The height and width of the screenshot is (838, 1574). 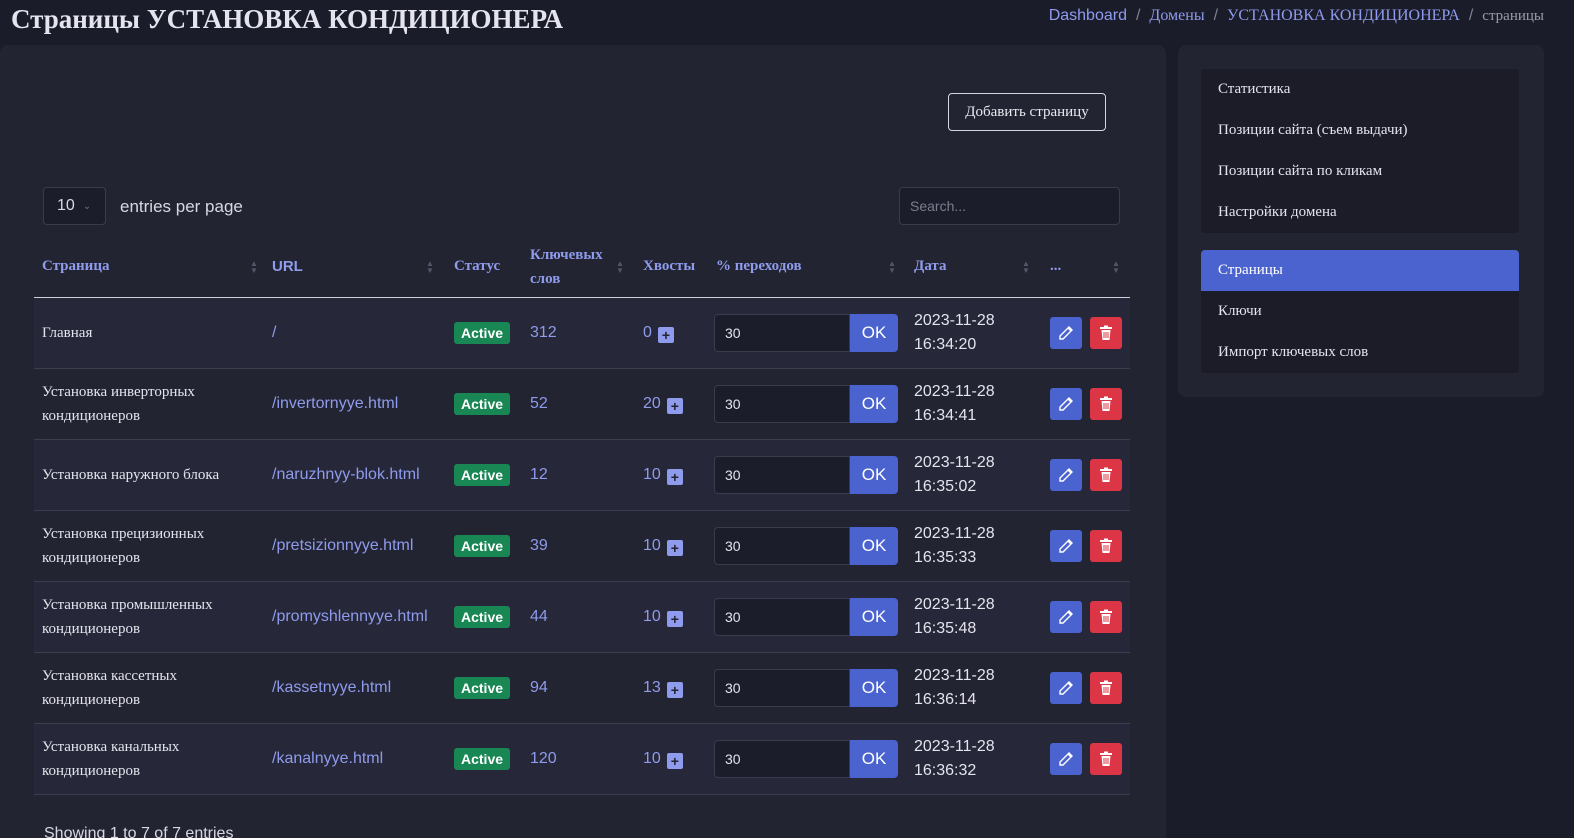 What do you see at coordinates (1360, 212) in the screenshot?
I see `sidebar-item-domain-settings: Настройки домена` at bounding box center [1360, 212].